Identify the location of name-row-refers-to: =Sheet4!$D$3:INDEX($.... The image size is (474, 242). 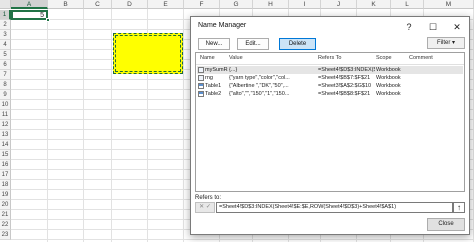
(346, 70).